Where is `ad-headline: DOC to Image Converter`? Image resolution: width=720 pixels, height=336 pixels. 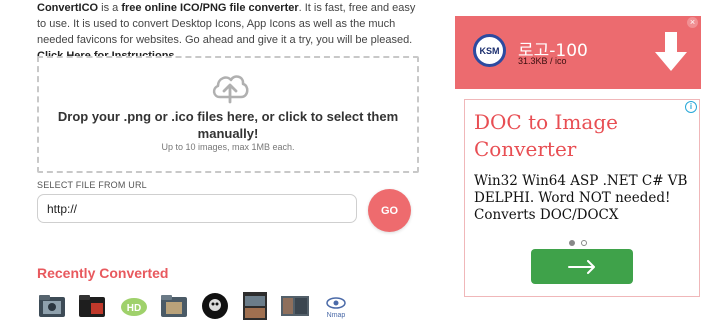
ad-headline: DOC to Image Converter is located at coordinates (584, 136).